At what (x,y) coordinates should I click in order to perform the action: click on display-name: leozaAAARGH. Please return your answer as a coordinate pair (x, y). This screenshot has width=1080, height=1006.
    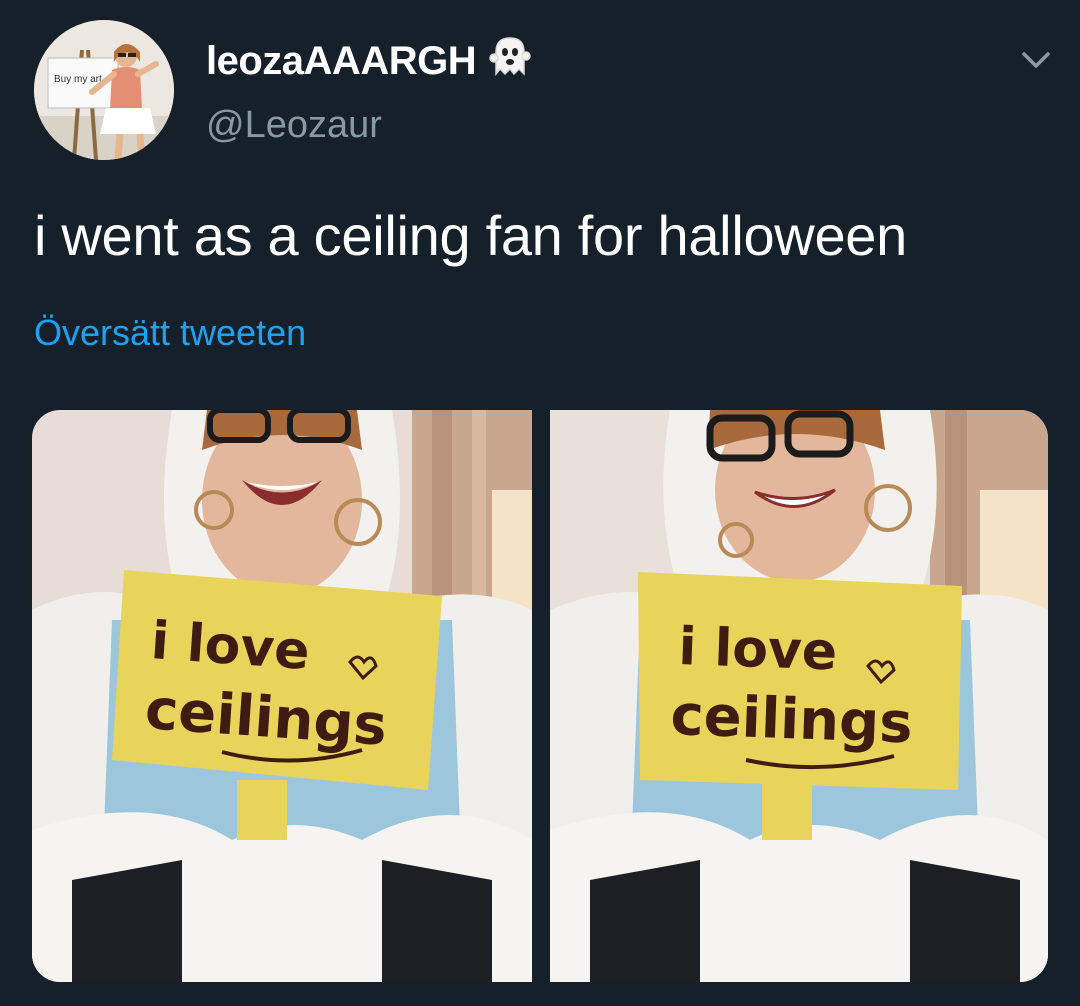
    Looking at the image, I should click on (341, 61).